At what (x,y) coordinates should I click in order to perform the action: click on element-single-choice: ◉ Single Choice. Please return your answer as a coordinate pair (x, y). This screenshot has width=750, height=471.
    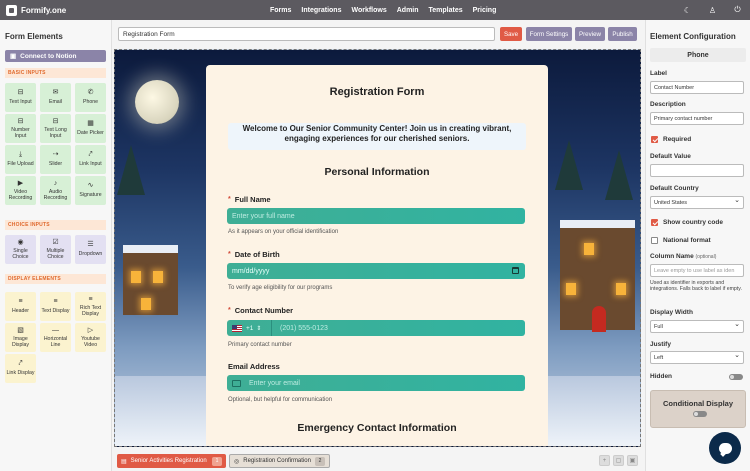
    Looking at the image, I should click on (20, 249).